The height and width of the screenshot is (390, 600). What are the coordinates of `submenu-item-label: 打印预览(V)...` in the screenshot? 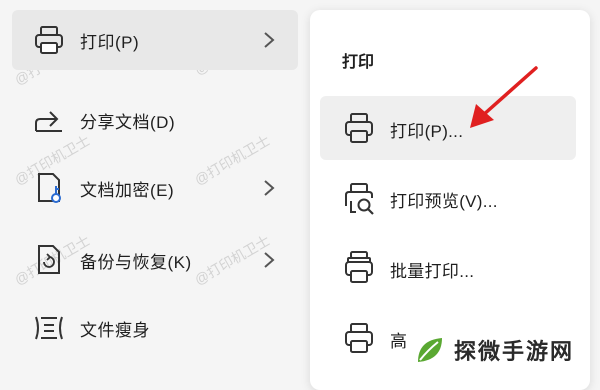 It's located at (444, 201).